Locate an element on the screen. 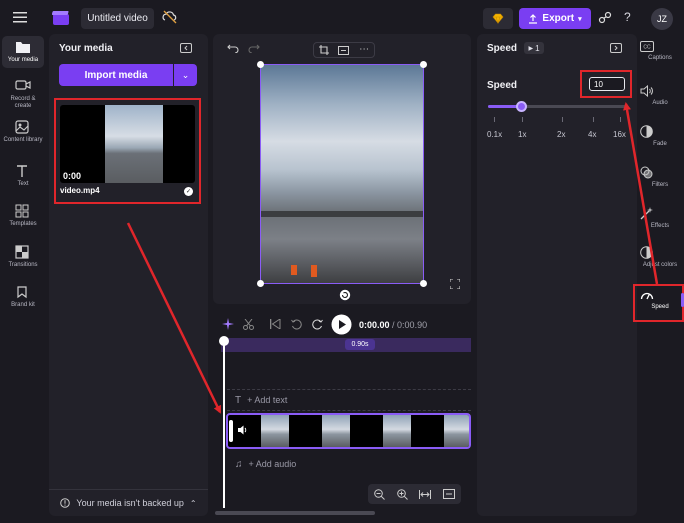 The width and height of the screenshot is (684, 523). fit-timeline-icon is located at coordinates (425, 494).